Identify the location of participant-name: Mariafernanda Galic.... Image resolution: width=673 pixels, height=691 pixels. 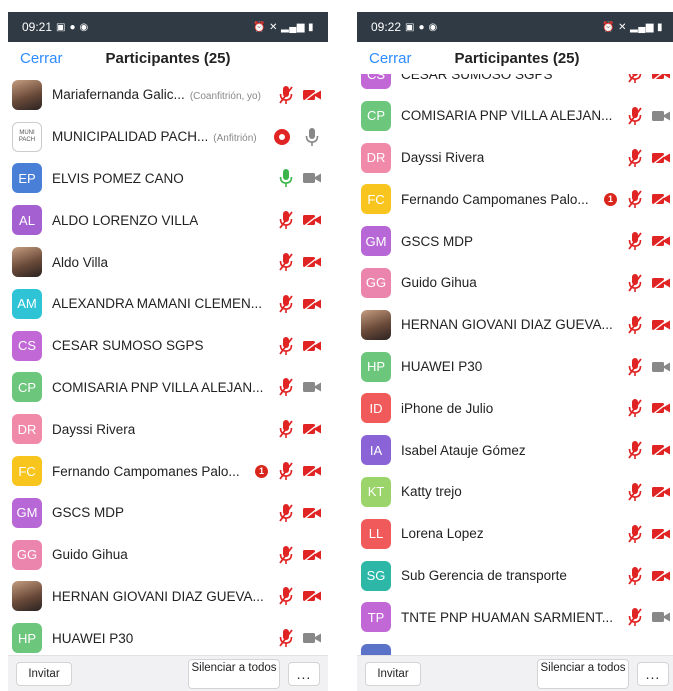
(118, 95).